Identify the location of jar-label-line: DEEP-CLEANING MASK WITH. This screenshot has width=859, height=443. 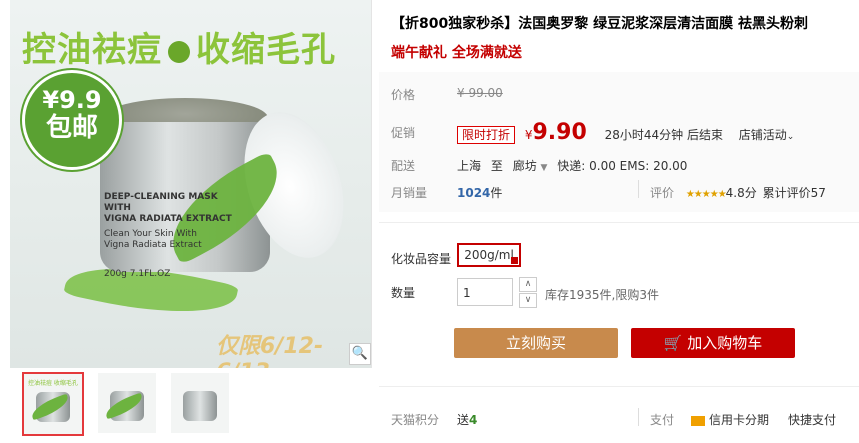
(161, 202).